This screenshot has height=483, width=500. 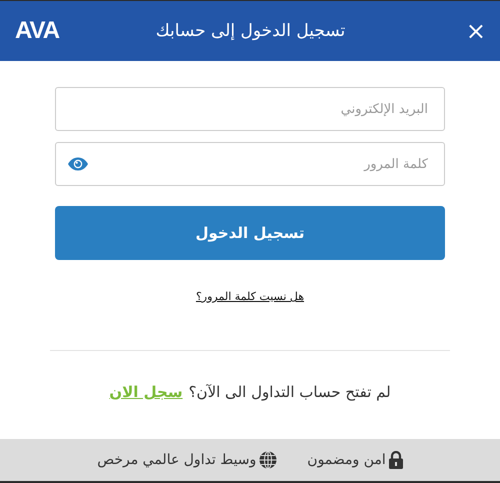 I want to click on globe-icon, so click(x=268, y=460).